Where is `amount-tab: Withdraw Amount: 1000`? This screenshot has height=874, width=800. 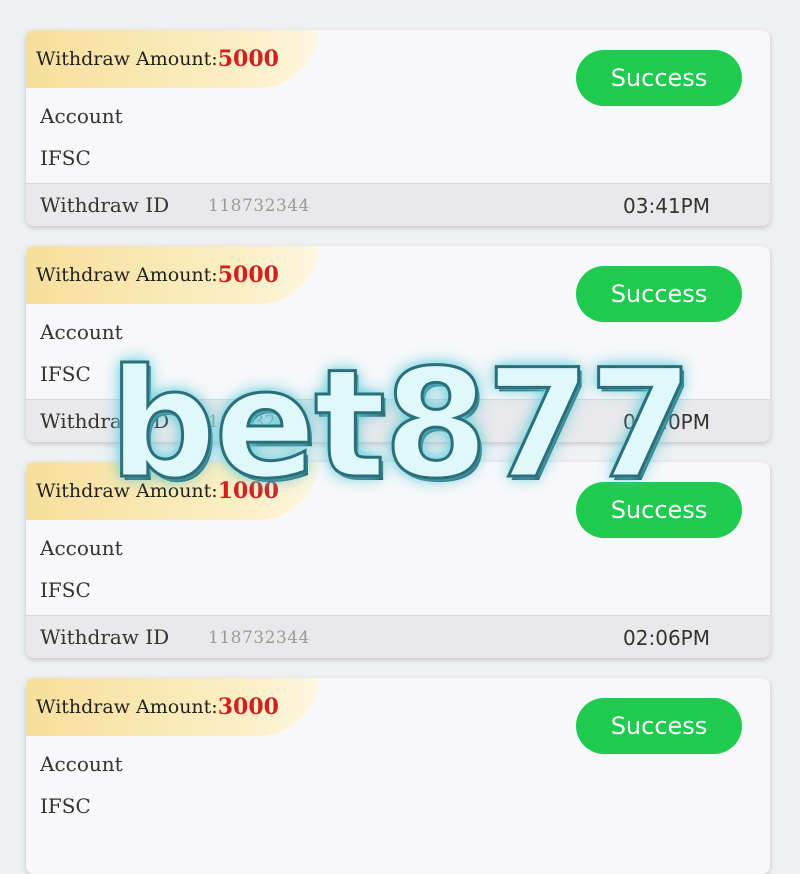
amount-tab: Withdraw Amount: 1000 is located at coordinates (172, 491).